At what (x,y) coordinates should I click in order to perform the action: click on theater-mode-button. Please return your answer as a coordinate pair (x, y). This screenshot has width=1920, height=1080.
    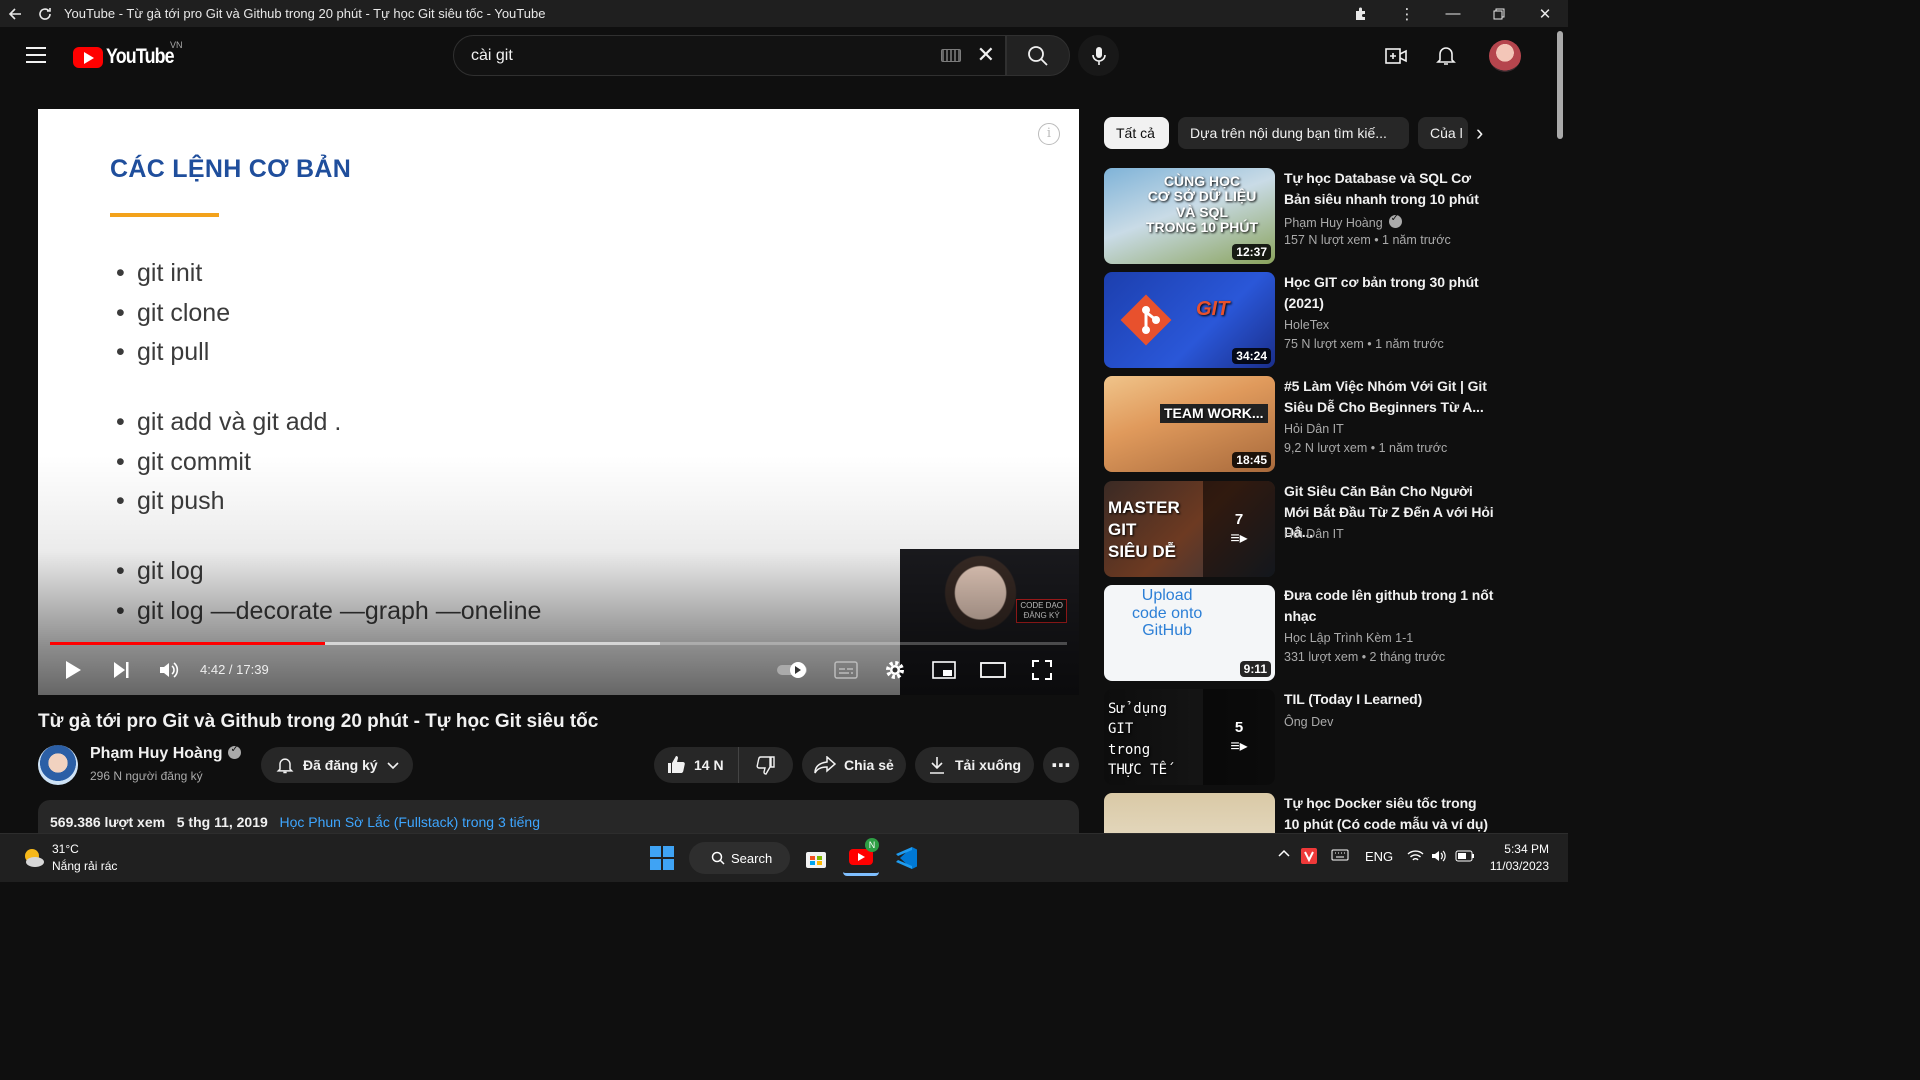
    Looking at the image, I should click on (993, 670).